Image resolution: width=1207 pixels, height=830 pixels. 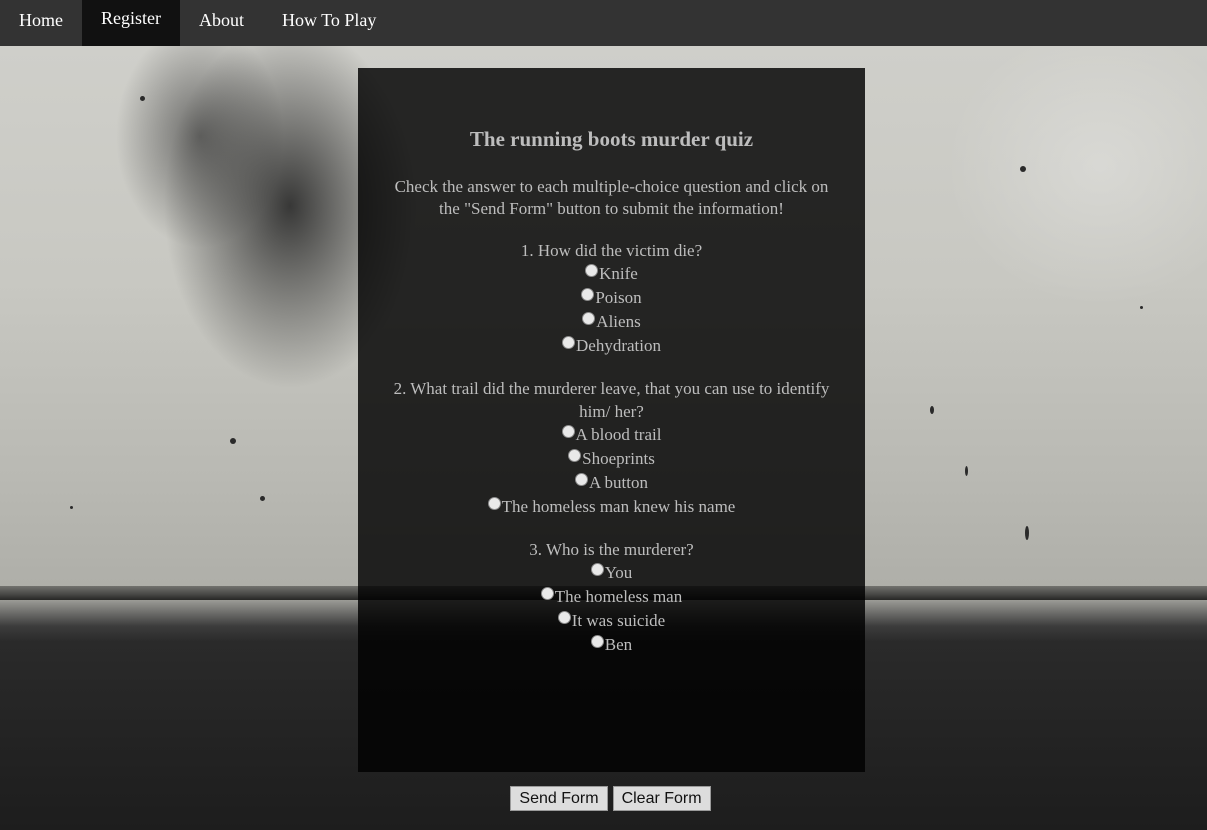 What do you see at coordinates (618, 506) in the screenshot?
I see `option-label: The homeless man knew his name` at bounding box center [618, 506].